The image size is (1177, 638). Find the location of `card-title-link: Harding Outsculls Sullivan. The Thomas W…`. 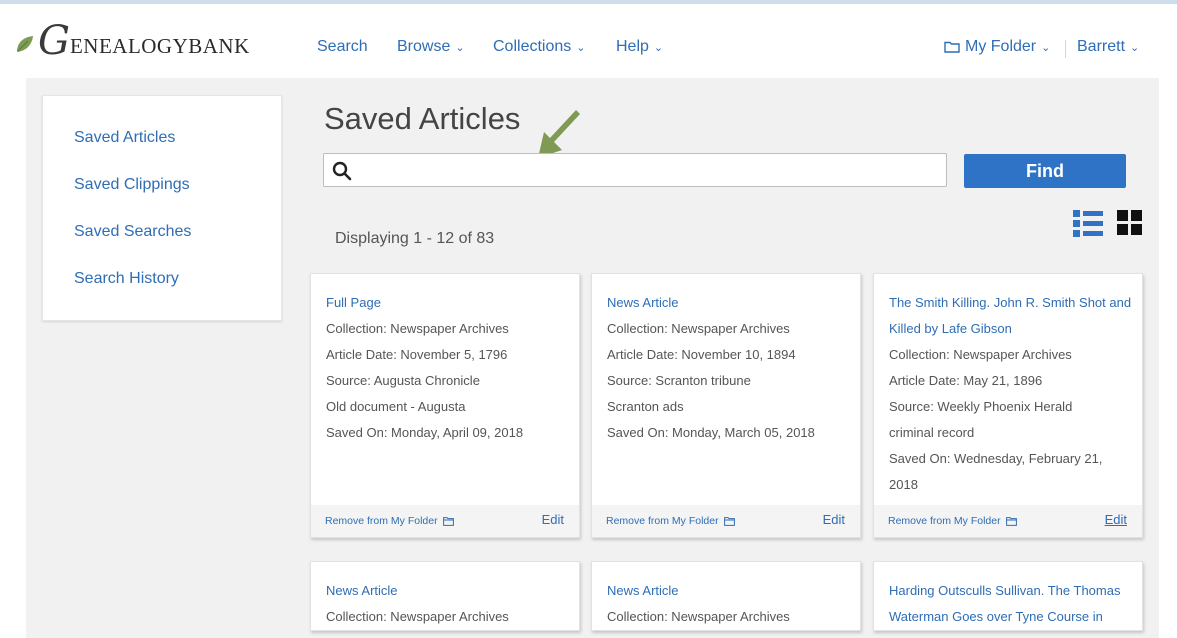

card-title-link: Harding Outsculls Sullivan. The Thomas W… is located at coordinates (1011, 604).